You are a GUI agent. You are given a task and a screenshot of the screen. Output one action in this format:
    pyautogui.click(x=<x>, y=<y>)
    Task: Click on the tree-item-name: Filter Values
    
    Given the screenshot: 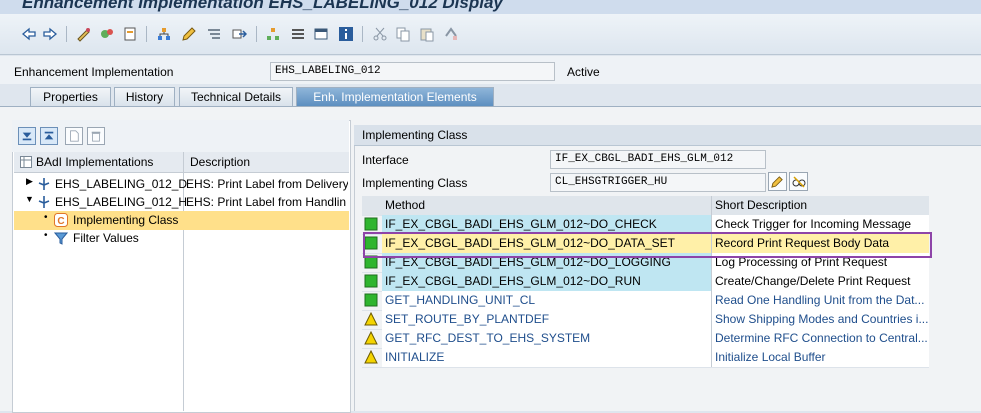 What is the action you would take?
    pyautogui.click(x=106, y=238)
    